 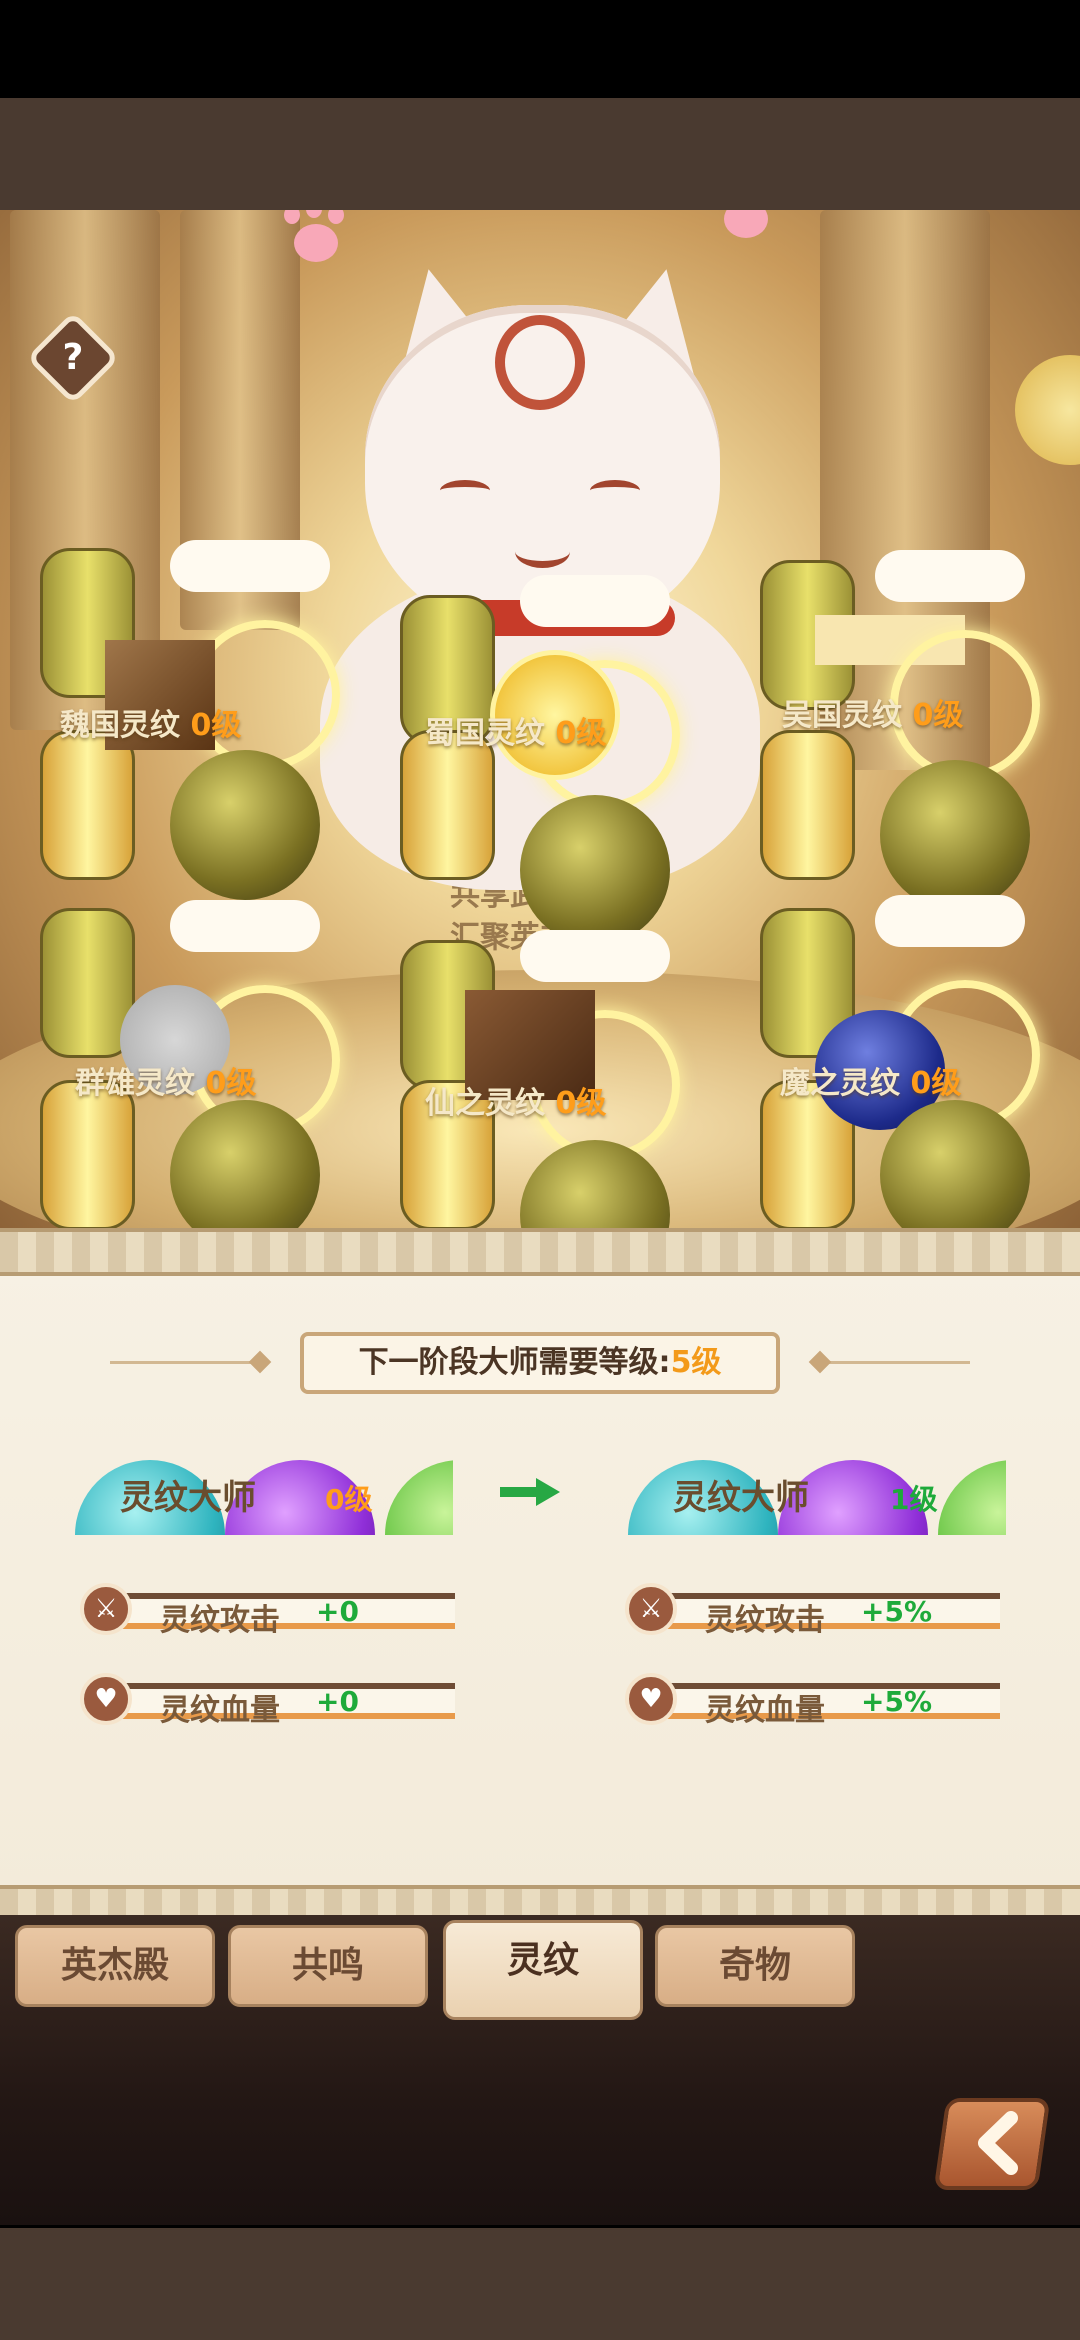 I want to click on rune-slot-wu: 吴国灵纹 0级, so click(x=920, y=730).